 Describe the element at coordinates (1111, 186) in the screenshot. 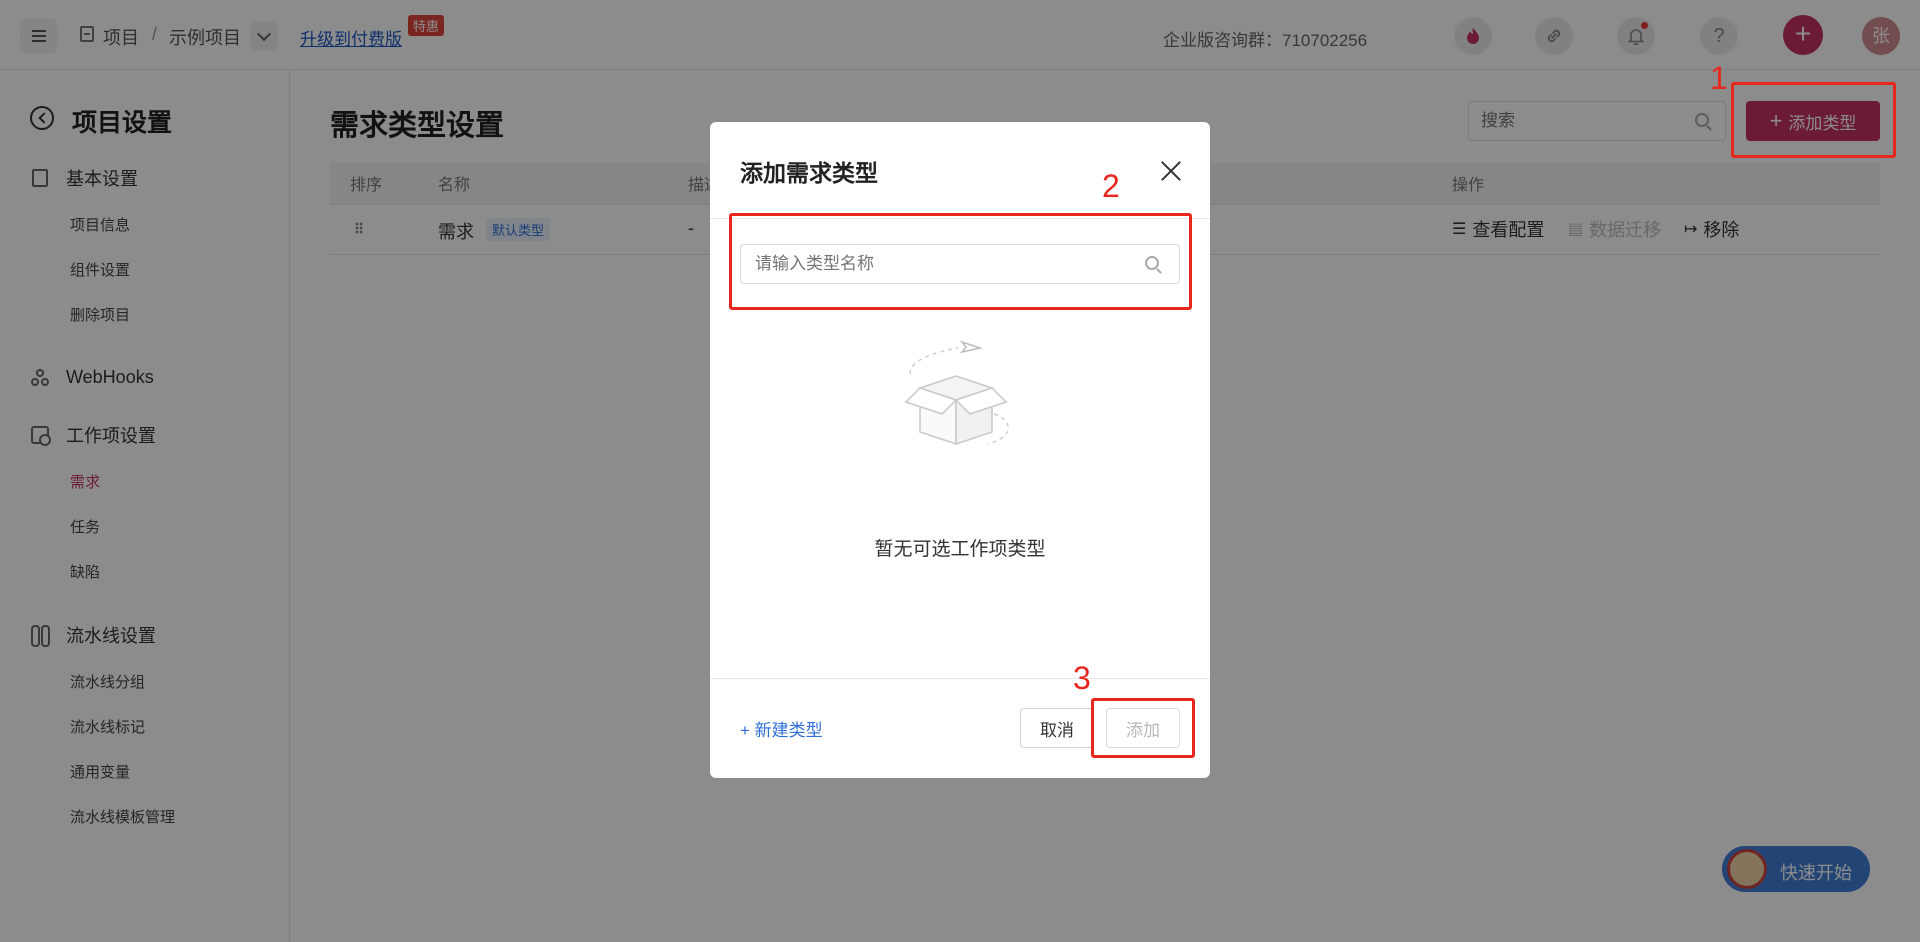

I see `annotation-number-2: 2` at that location.